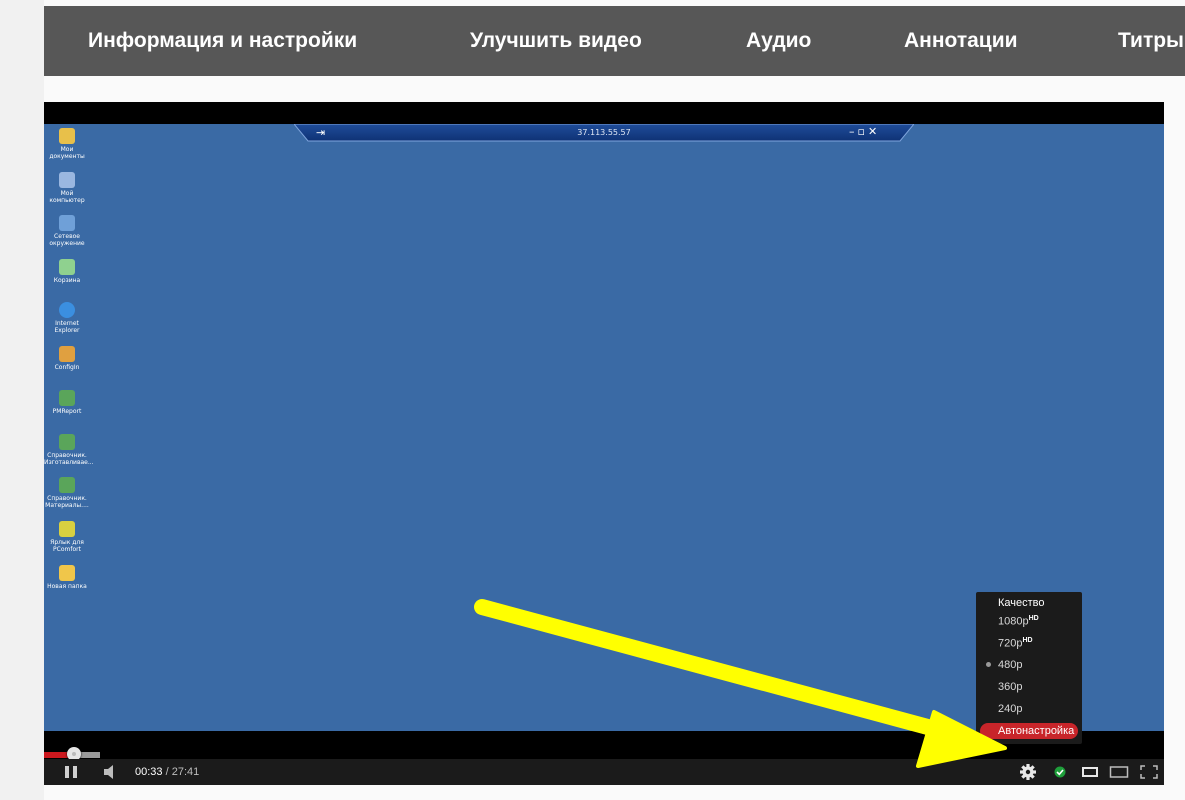 The image size is (1185, 800). I want to click on desktop-icon: Мои документы, so click(67, 144).